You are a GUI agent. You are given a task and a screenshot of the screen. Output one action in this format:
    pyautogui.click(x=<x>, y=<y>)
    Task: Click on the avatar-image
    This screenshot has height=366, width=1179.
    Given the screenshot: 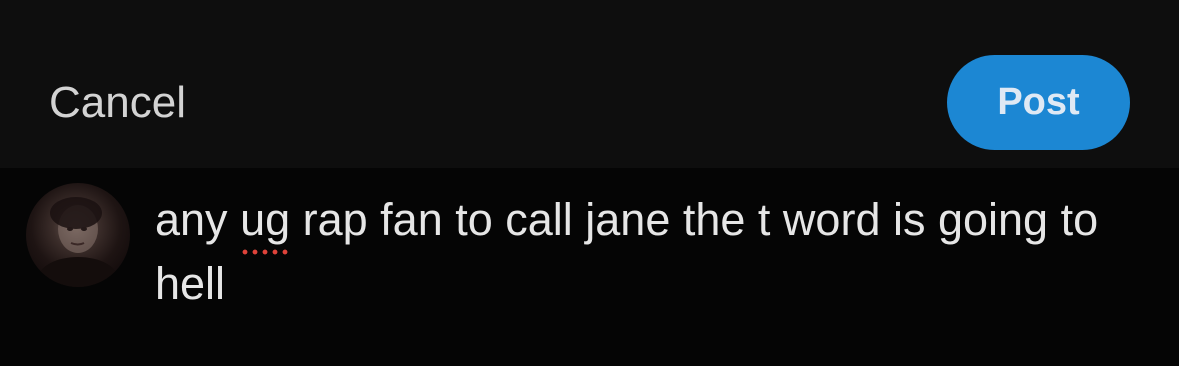 What is the action you would take?
    pyautogui.click(x=78, y=242)
    